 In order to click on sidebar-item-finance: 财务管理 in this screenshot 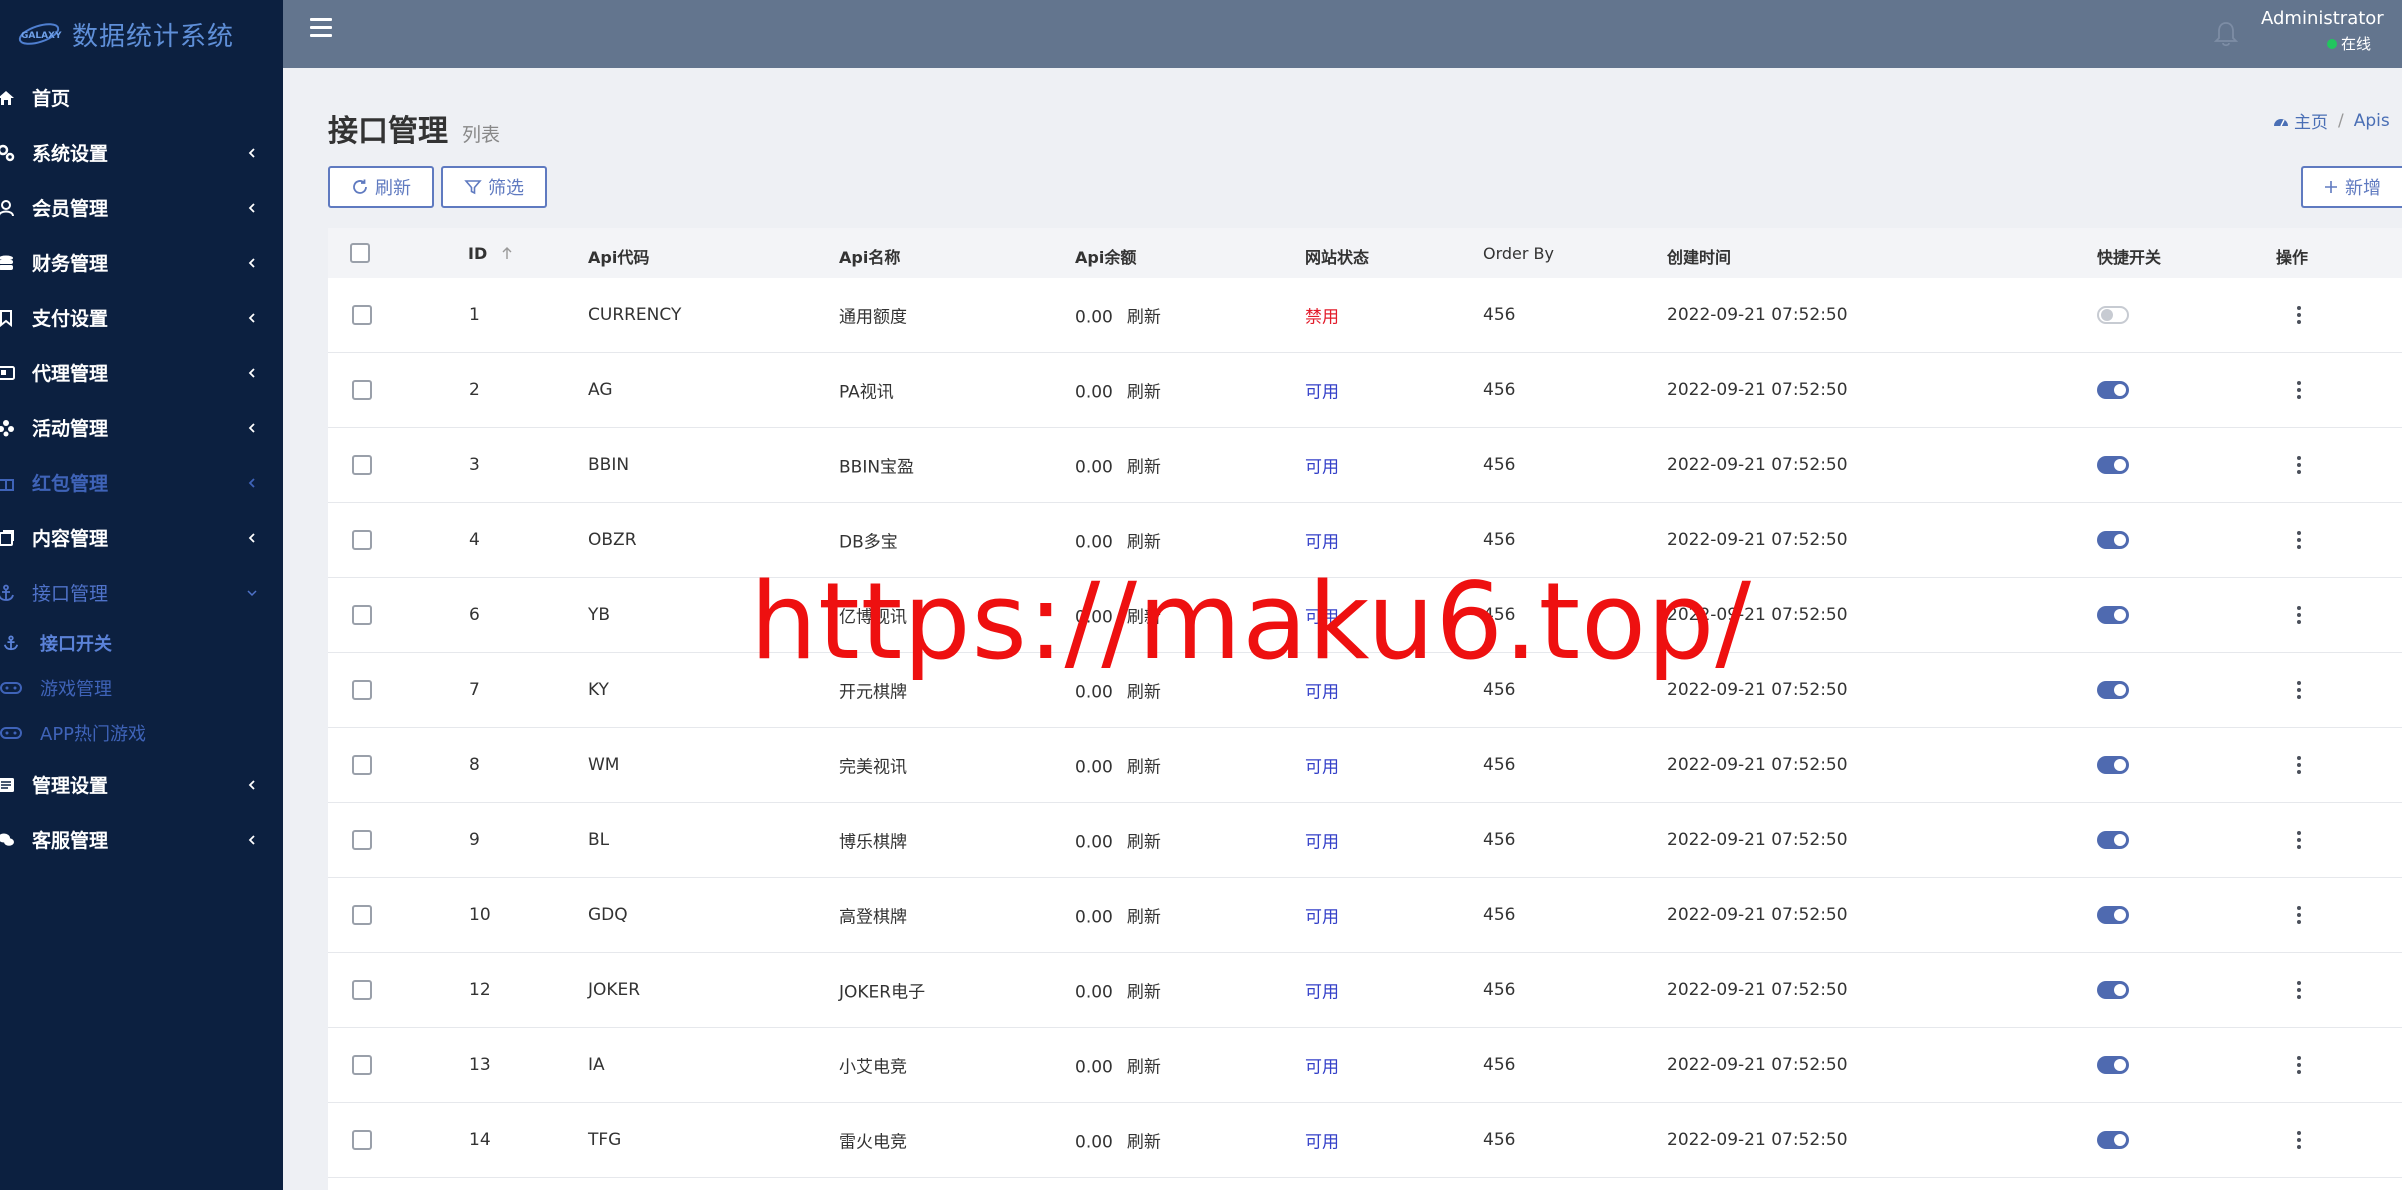, I will do `click(141, 262)`.